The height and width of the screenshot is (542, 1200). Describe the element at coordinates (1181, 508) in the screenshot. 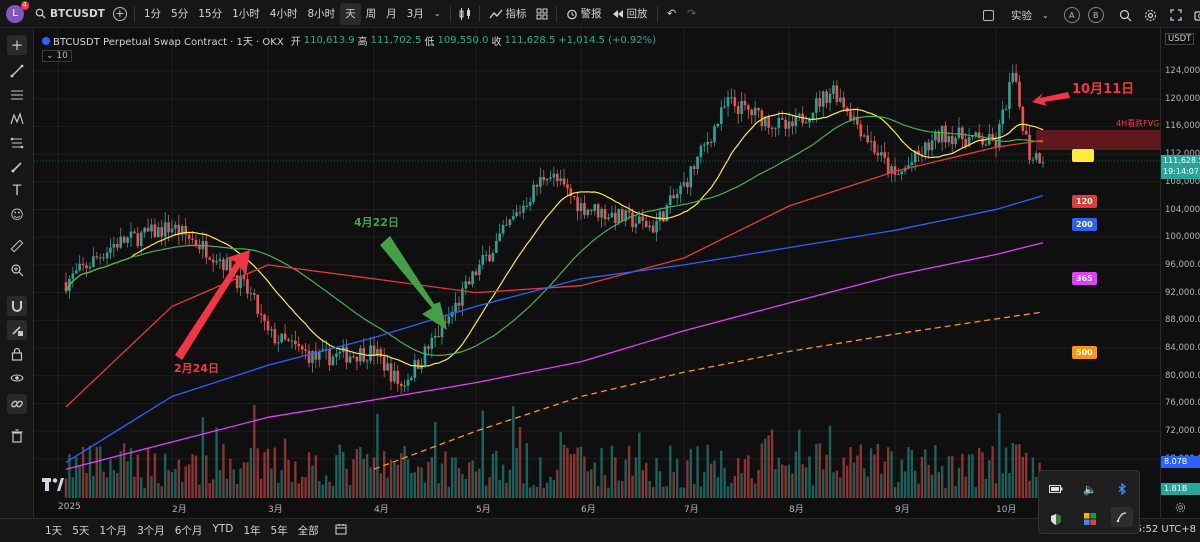

I see `axis-settings-button` at that location.